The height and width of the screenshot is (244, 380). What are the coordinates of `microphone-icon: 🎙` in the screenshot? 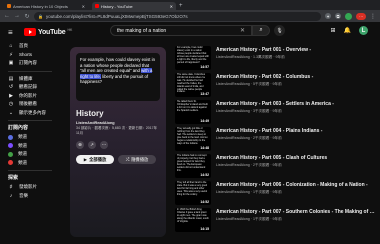 It's located at (279, 30).